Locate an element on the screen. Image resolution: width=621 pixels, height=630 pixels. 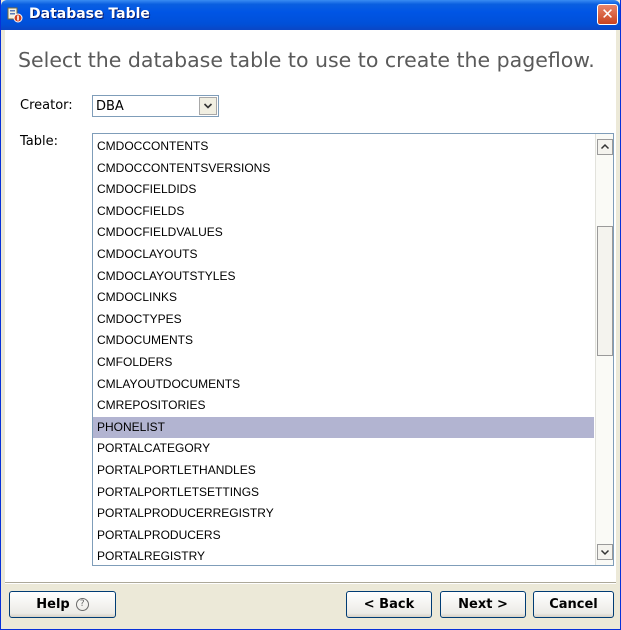
table-list-item: CMLAYOUTDOCUMENTS is located at coordinates (343, 385).